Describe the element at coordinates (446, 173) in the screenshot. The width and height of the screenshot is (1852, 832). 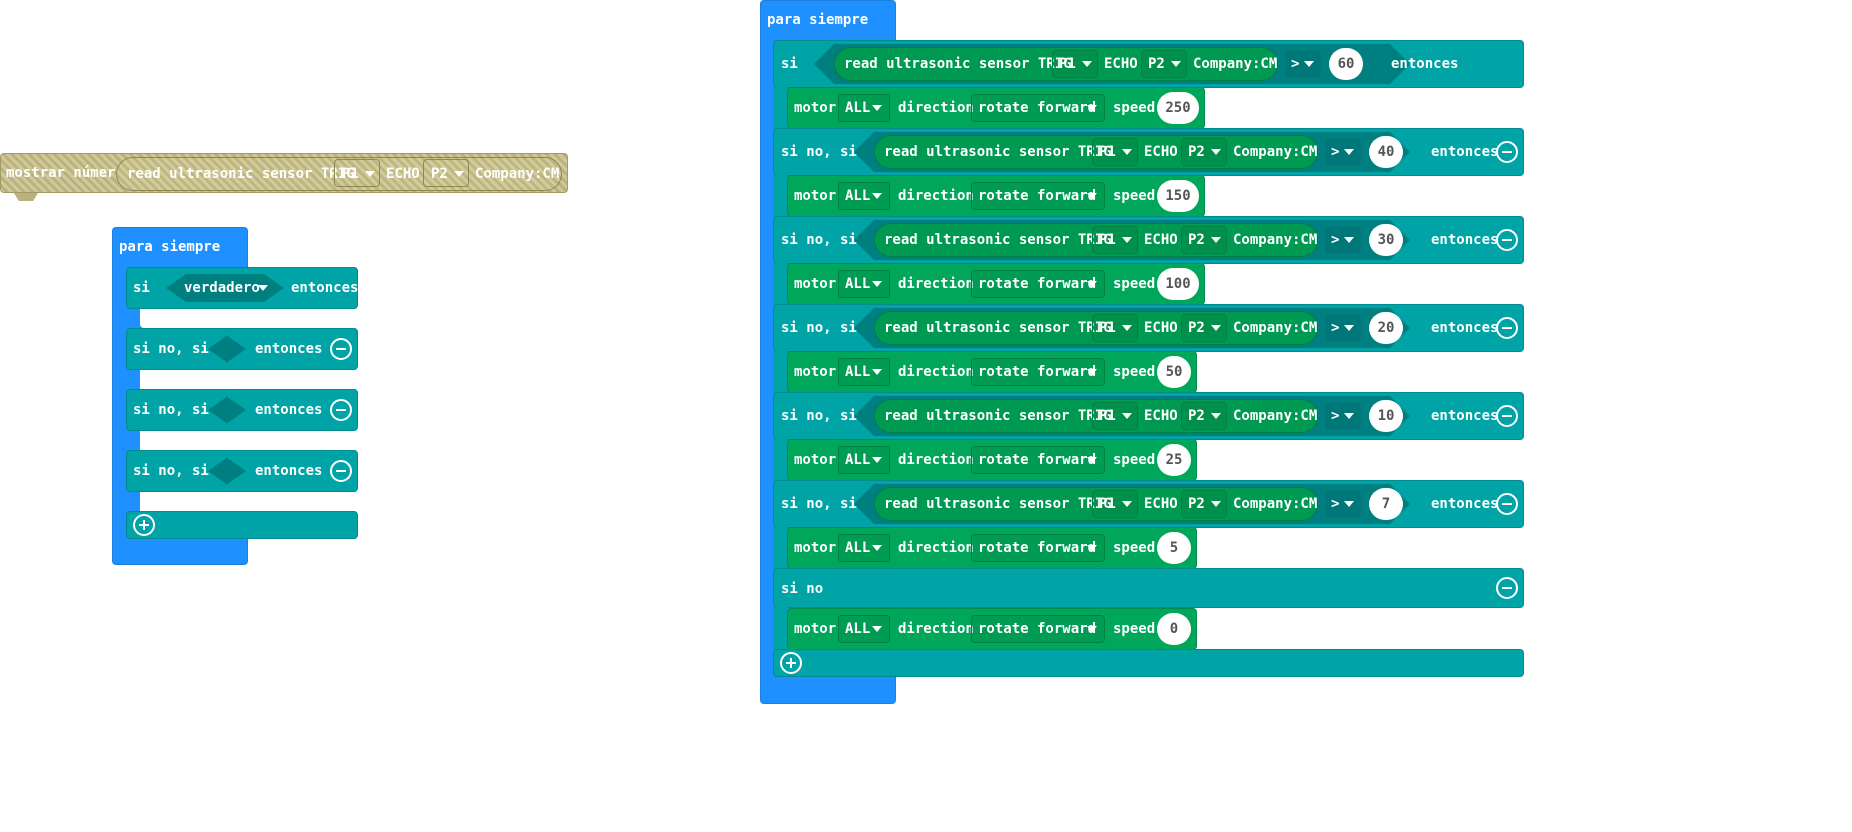
I see `echo-pin-dropdown: P2` at that location.